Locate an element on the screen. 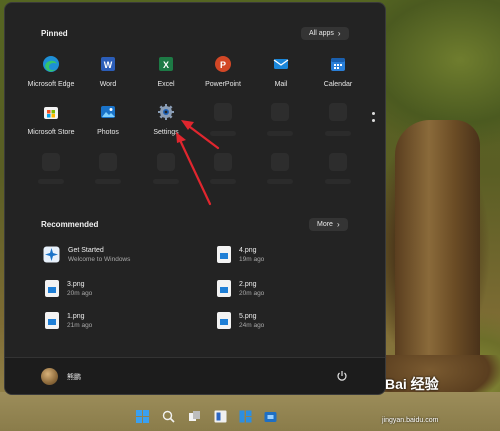  watermark-url: jingyan.baidu.com is located at coordinates (410, 420).